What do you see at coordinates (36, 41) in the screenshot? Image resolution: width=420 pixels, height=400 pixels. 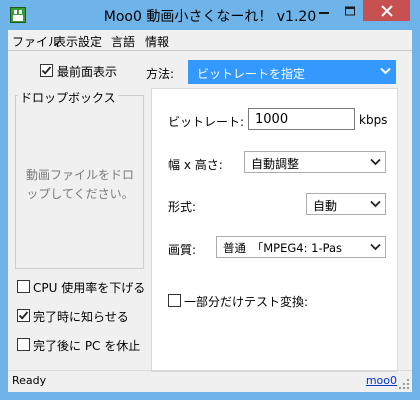 I see `menu-file: ファイル` at bounding box center [36, 41].